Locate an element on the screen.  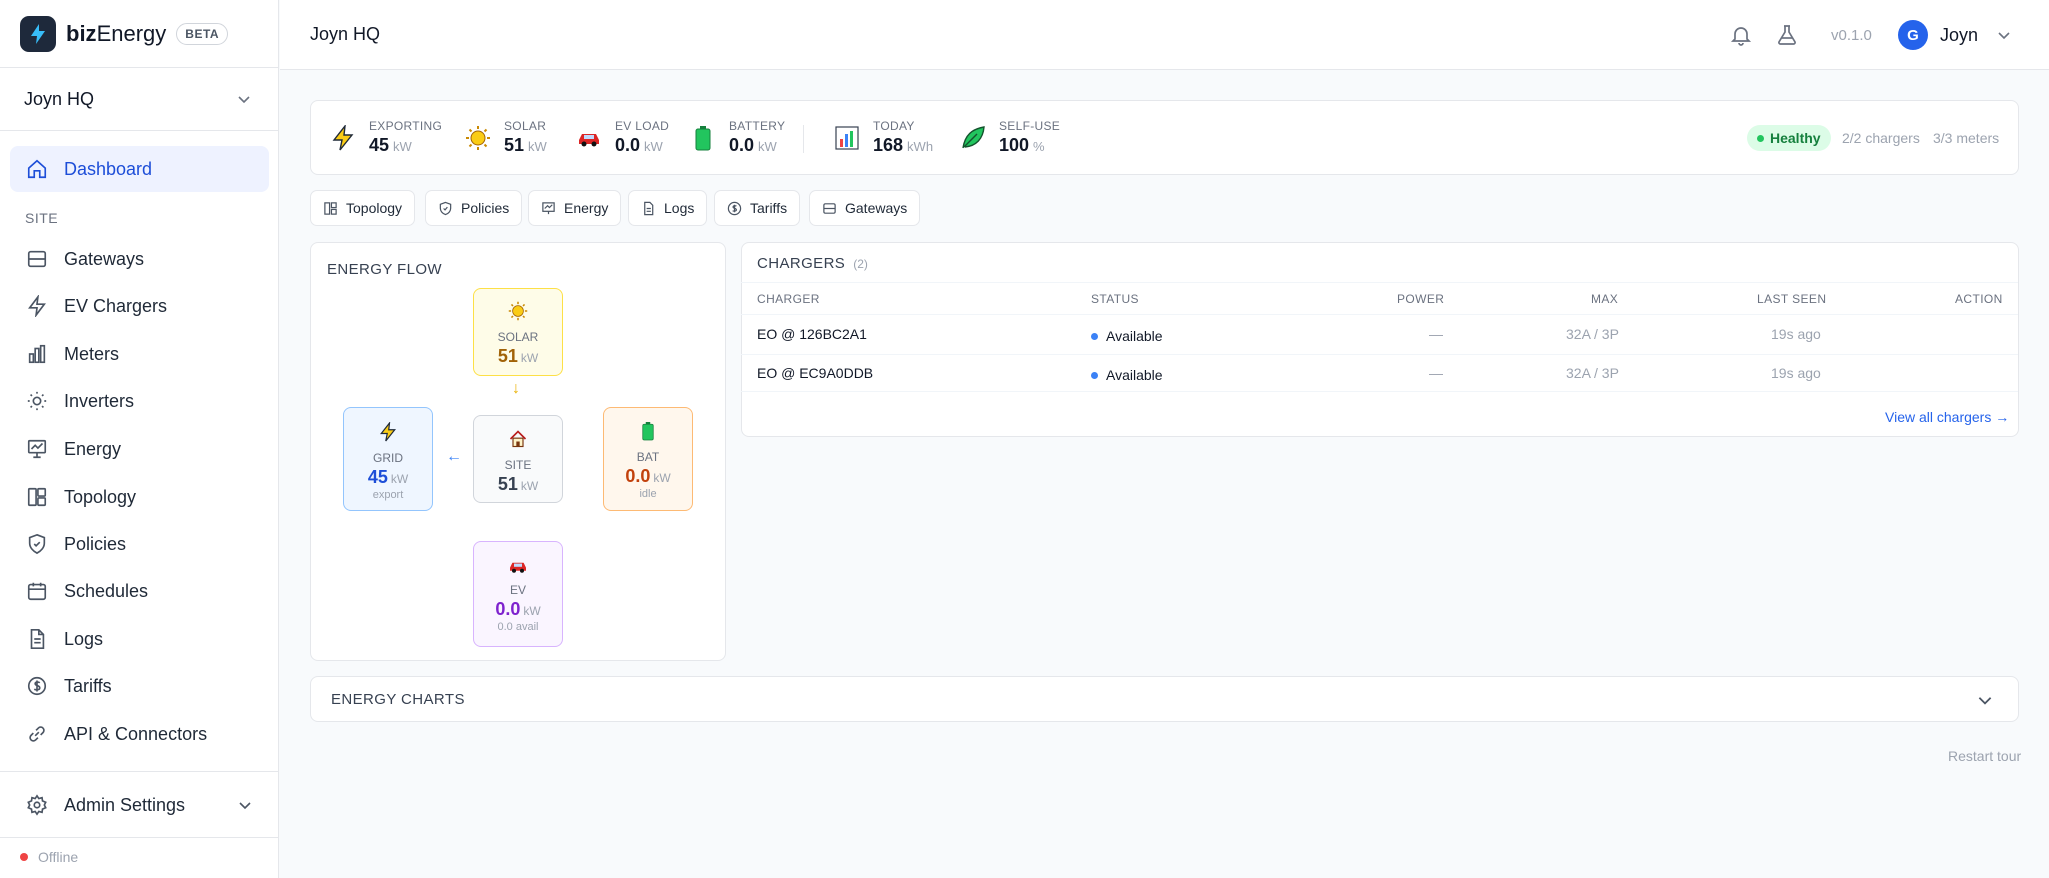
column-header: CHARGER is located at coordinates (788, 299).